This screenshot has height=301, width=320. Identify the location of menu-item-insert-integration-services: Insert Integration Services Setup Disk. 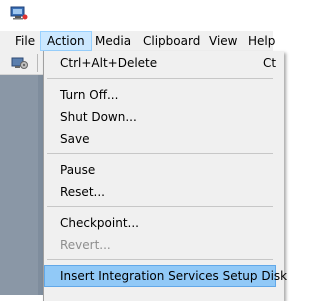
(165, 276).